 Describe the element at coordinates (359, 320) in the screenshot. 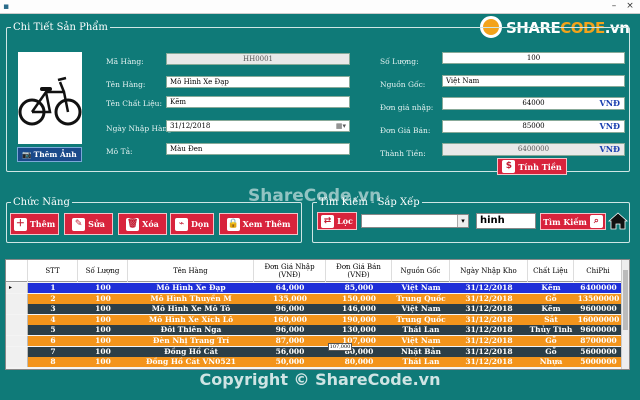

I see `table-cell: 190,000` at that location.